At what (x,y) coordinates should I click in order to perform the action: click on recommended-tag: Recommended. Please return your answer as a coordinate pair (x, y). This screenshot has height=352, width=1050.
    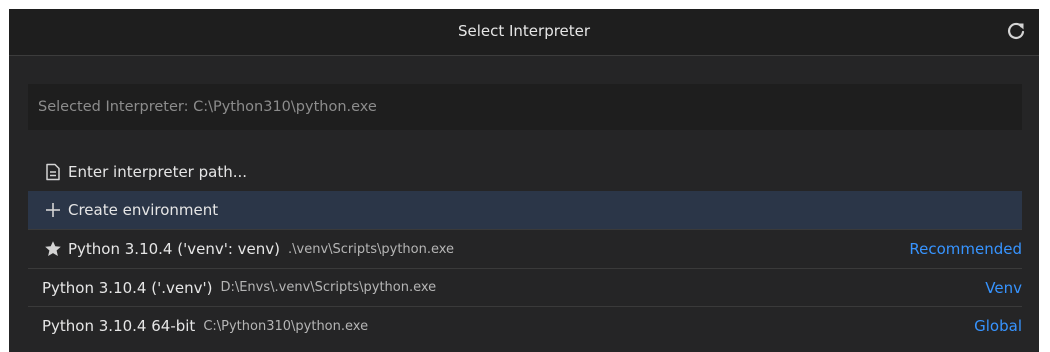
    Looking at the image, I should click on (965, 249).